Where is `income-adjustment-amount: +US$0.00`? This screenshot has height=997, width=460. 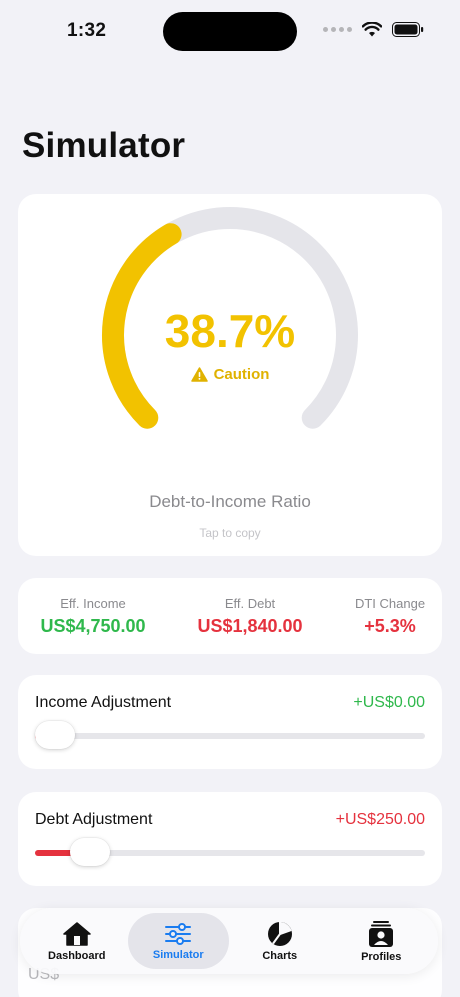 income-adjustment-amount: +US$0.00 is located at coordinates (389, 702).